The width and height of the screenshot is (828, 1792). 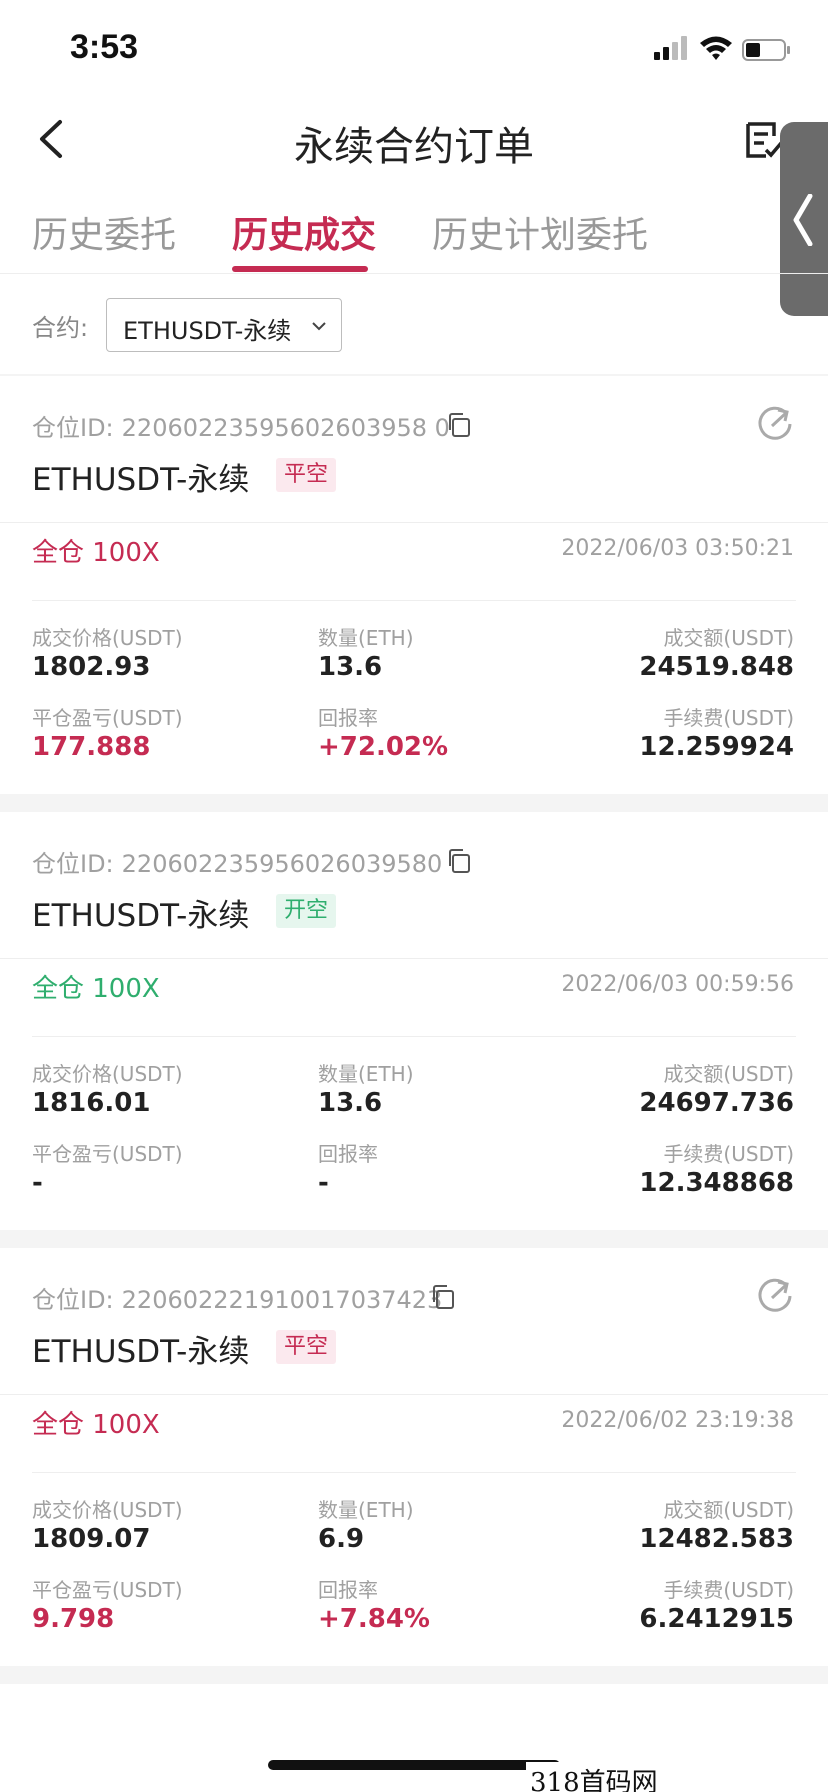 I want to click on amount-value: 24519.848, so click(x=716, y=667).